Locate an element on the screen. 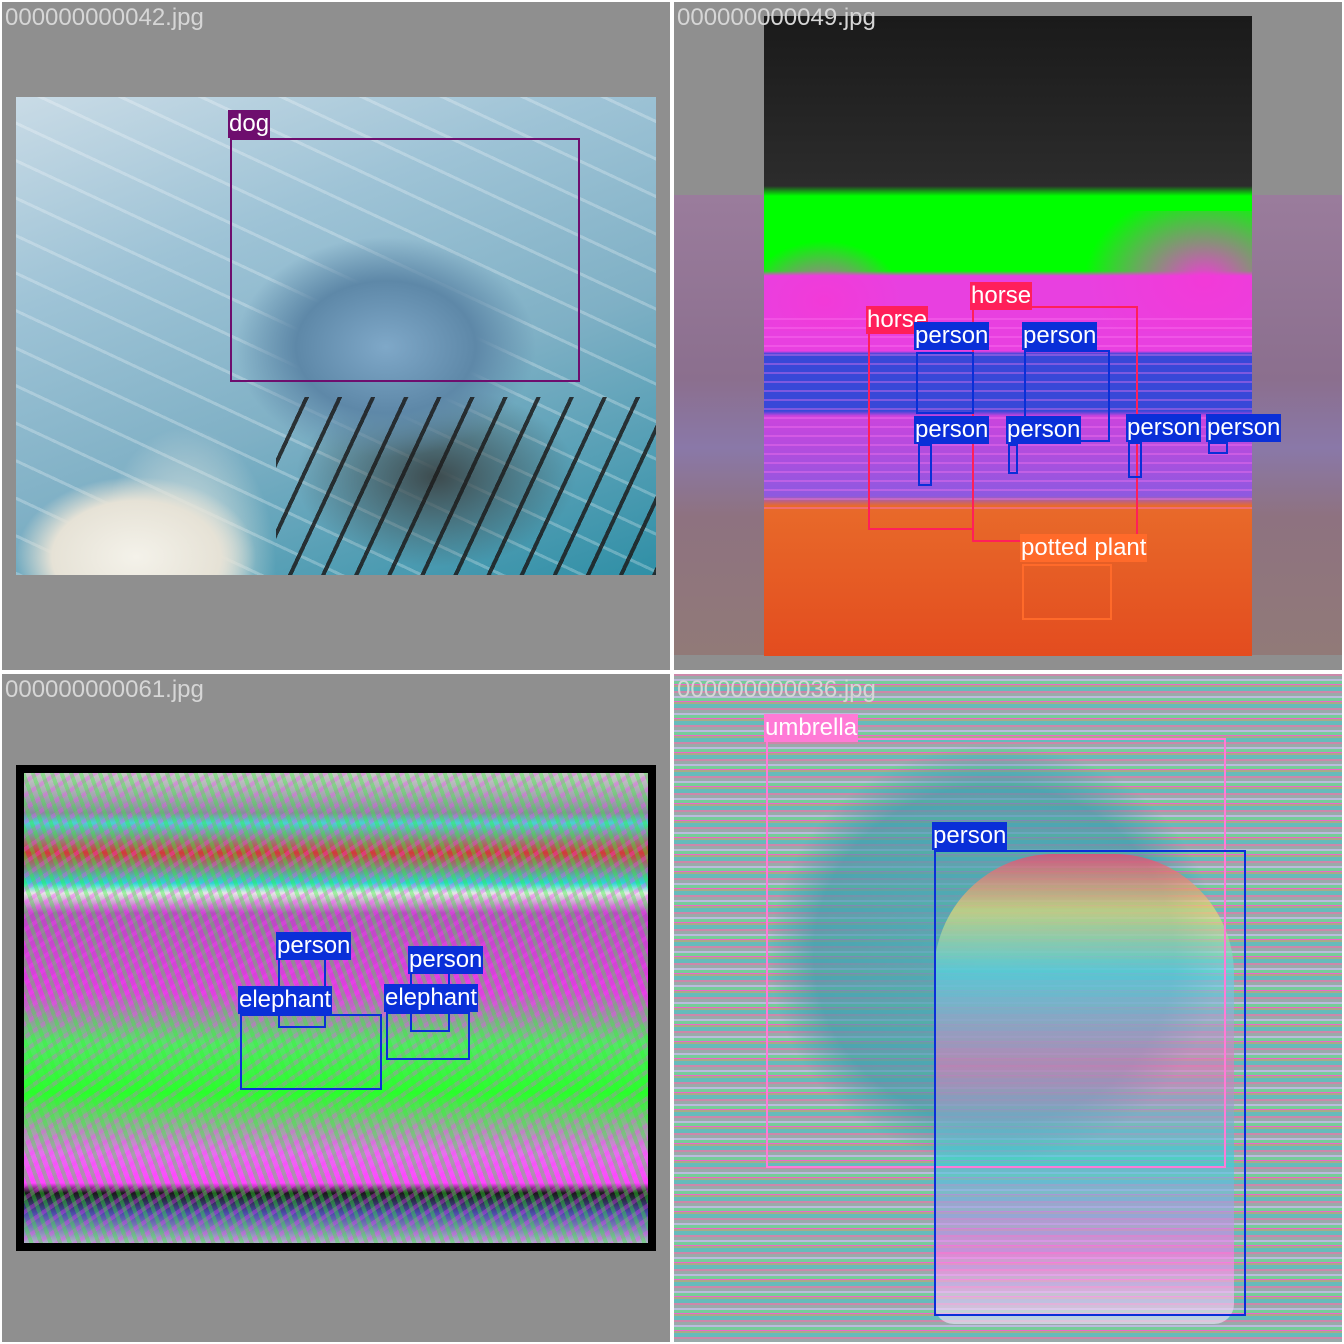 The image size is (1344, 1344). image-filename: 000000000042.jpg is located at coordinates (104, 17).